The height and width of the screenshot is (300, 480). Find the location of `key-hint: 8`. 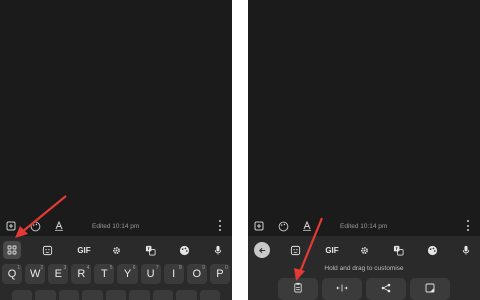

key-hint: 8 is located at coordinates (180, 268).